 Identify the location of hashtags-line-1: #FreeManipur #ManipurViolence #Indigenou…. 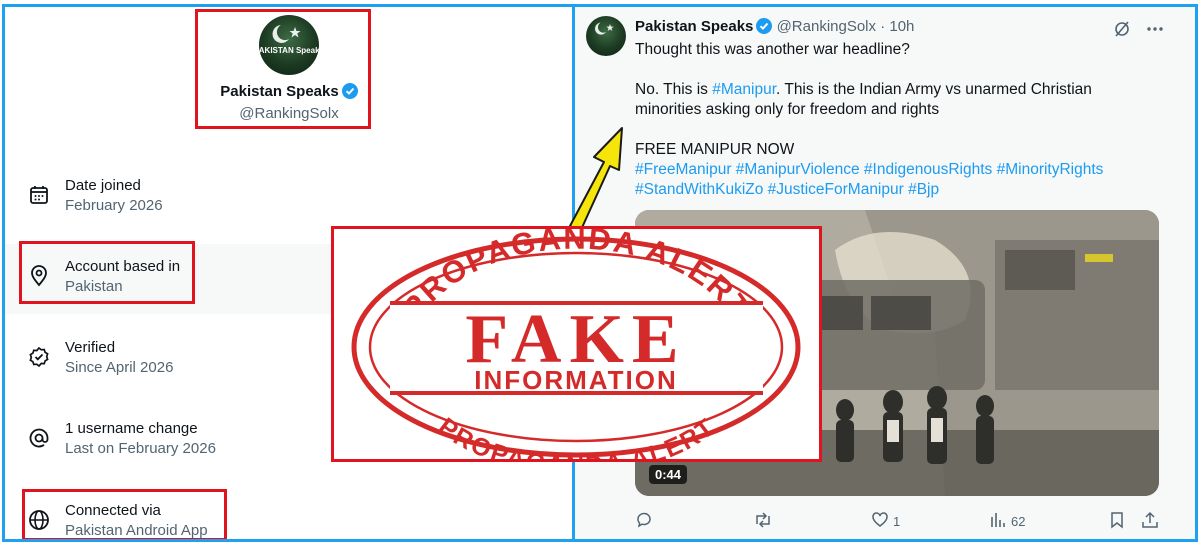
(869, 170).